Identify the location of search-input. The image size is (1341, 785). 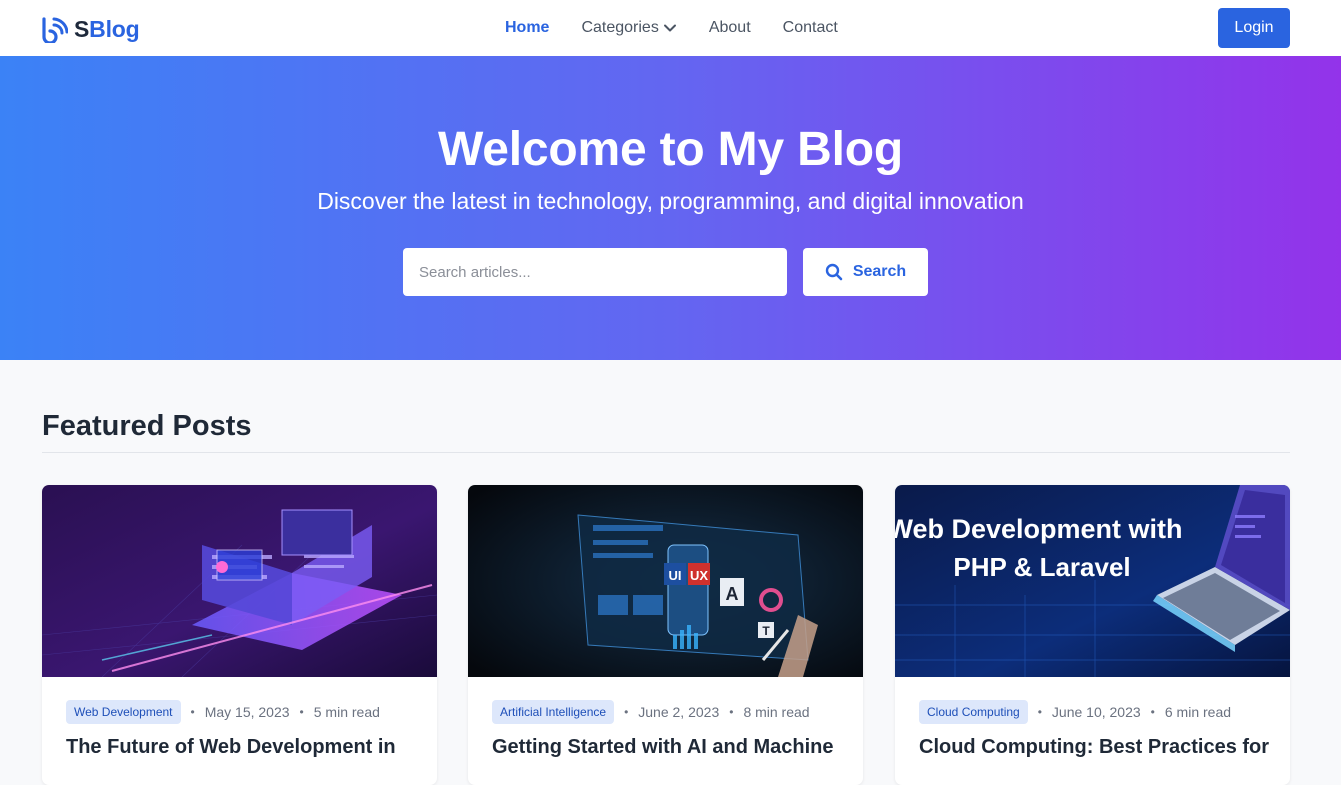
(595, 272).